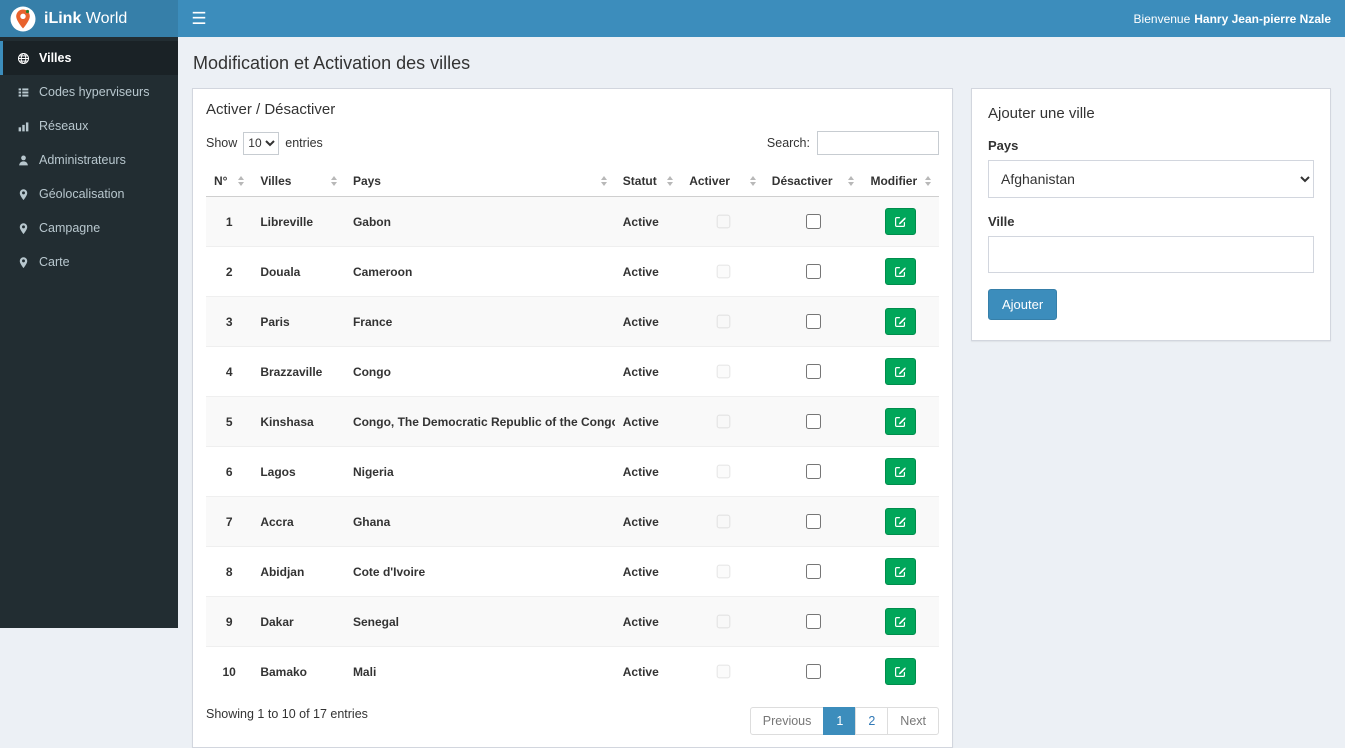  What do you see at coordinates (480, 322) in the screenshot?
I see `row-pays: France` at bounding box center [480, 322].